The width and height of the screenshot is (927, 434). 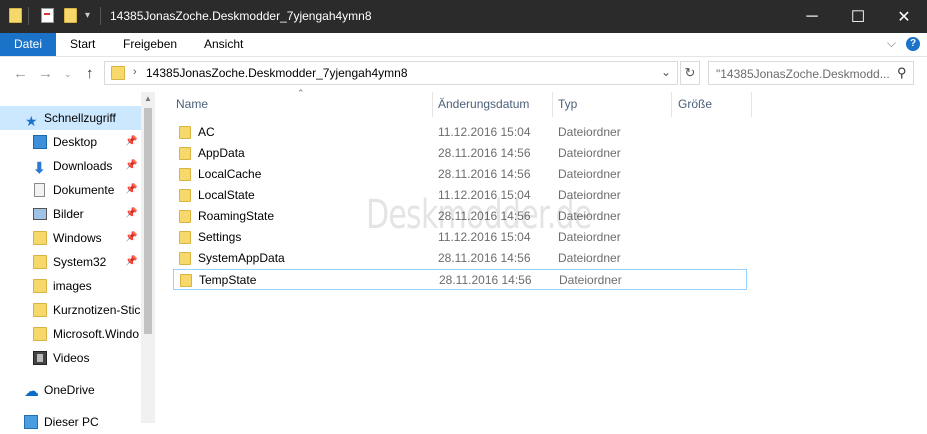 What do you see at coordinates (74, 166) in the screenshot?
I see `sidebar-item-downloads: ⬇ Downloads 📌` at bounding box center [74, 166].